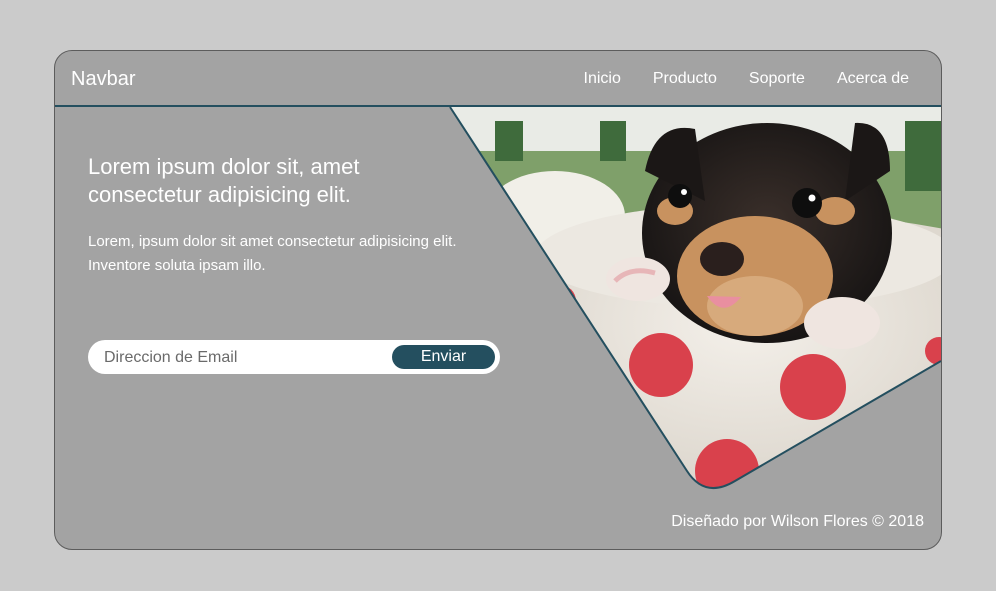 This screenshot has width=996, height=591. I want to click on send-button: Enviar, so click(443, 357).